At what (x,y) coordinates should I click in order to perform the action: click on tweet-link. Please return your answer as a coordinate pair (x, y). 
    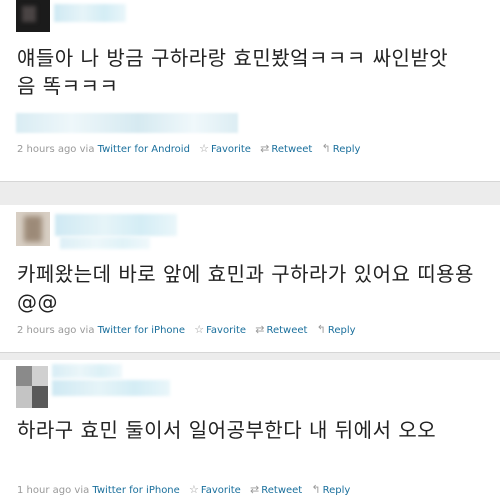
    Looking at the image, I should click on (127, 123).